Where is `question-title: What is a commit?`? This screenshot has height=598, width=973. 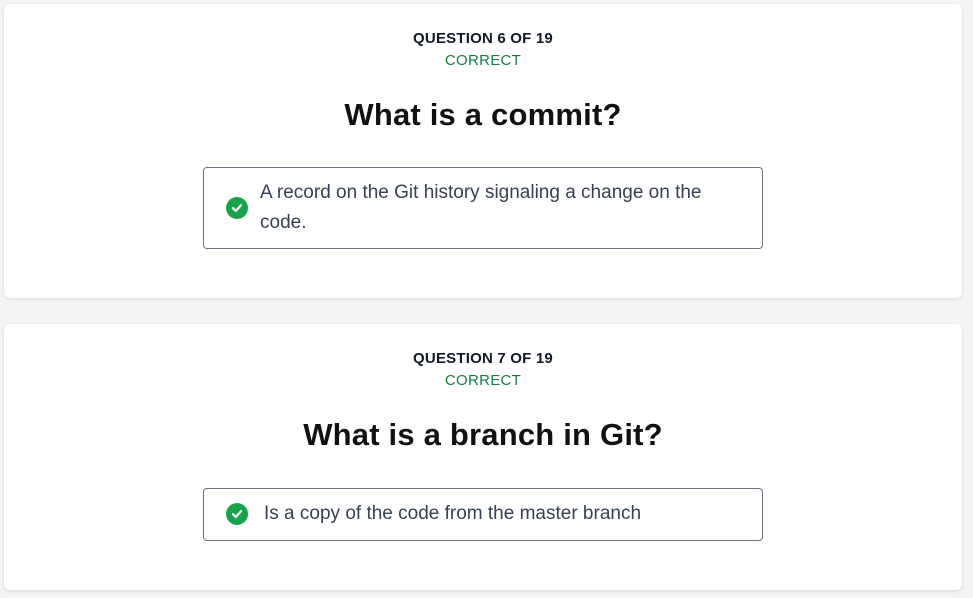 question-title: What is a commit? is located at coordinates (483, 114).